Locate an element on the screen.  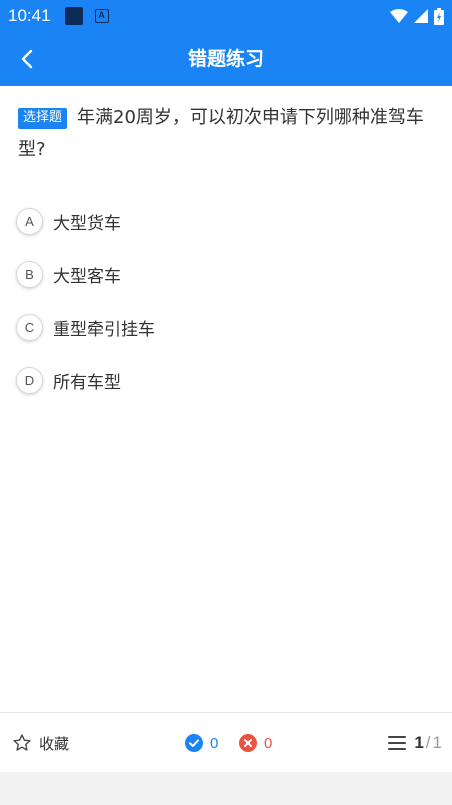
status-time: 10:41 is located at coordinates (29, 15).